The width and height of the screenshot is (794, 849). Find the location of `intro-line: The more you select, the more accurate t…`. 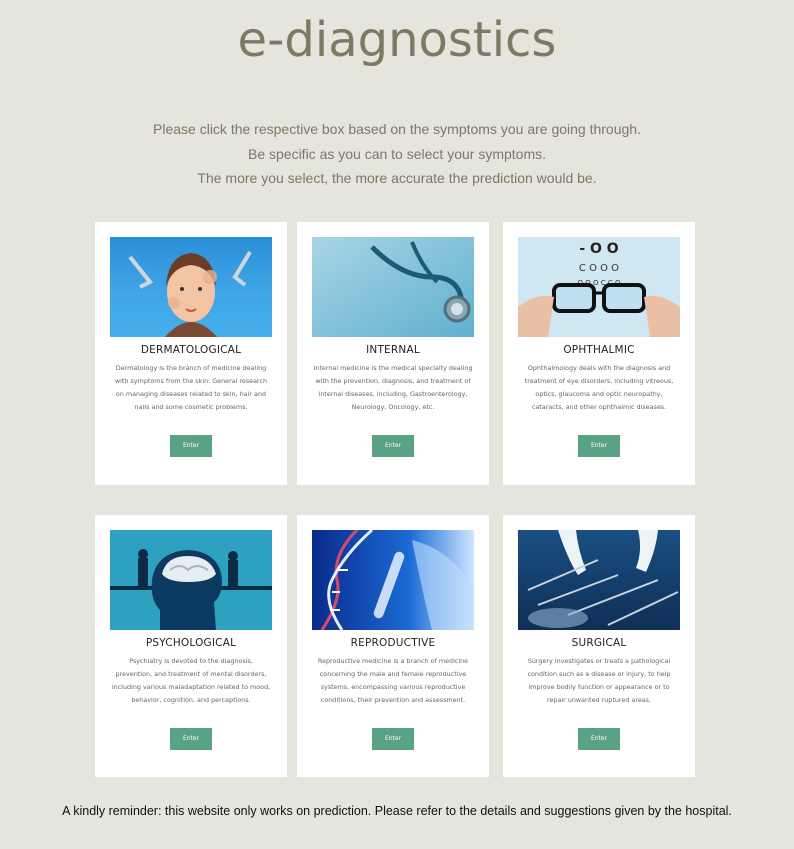

intro-line: The more you select, the more accurate t… is located at coordinates (397, 178).